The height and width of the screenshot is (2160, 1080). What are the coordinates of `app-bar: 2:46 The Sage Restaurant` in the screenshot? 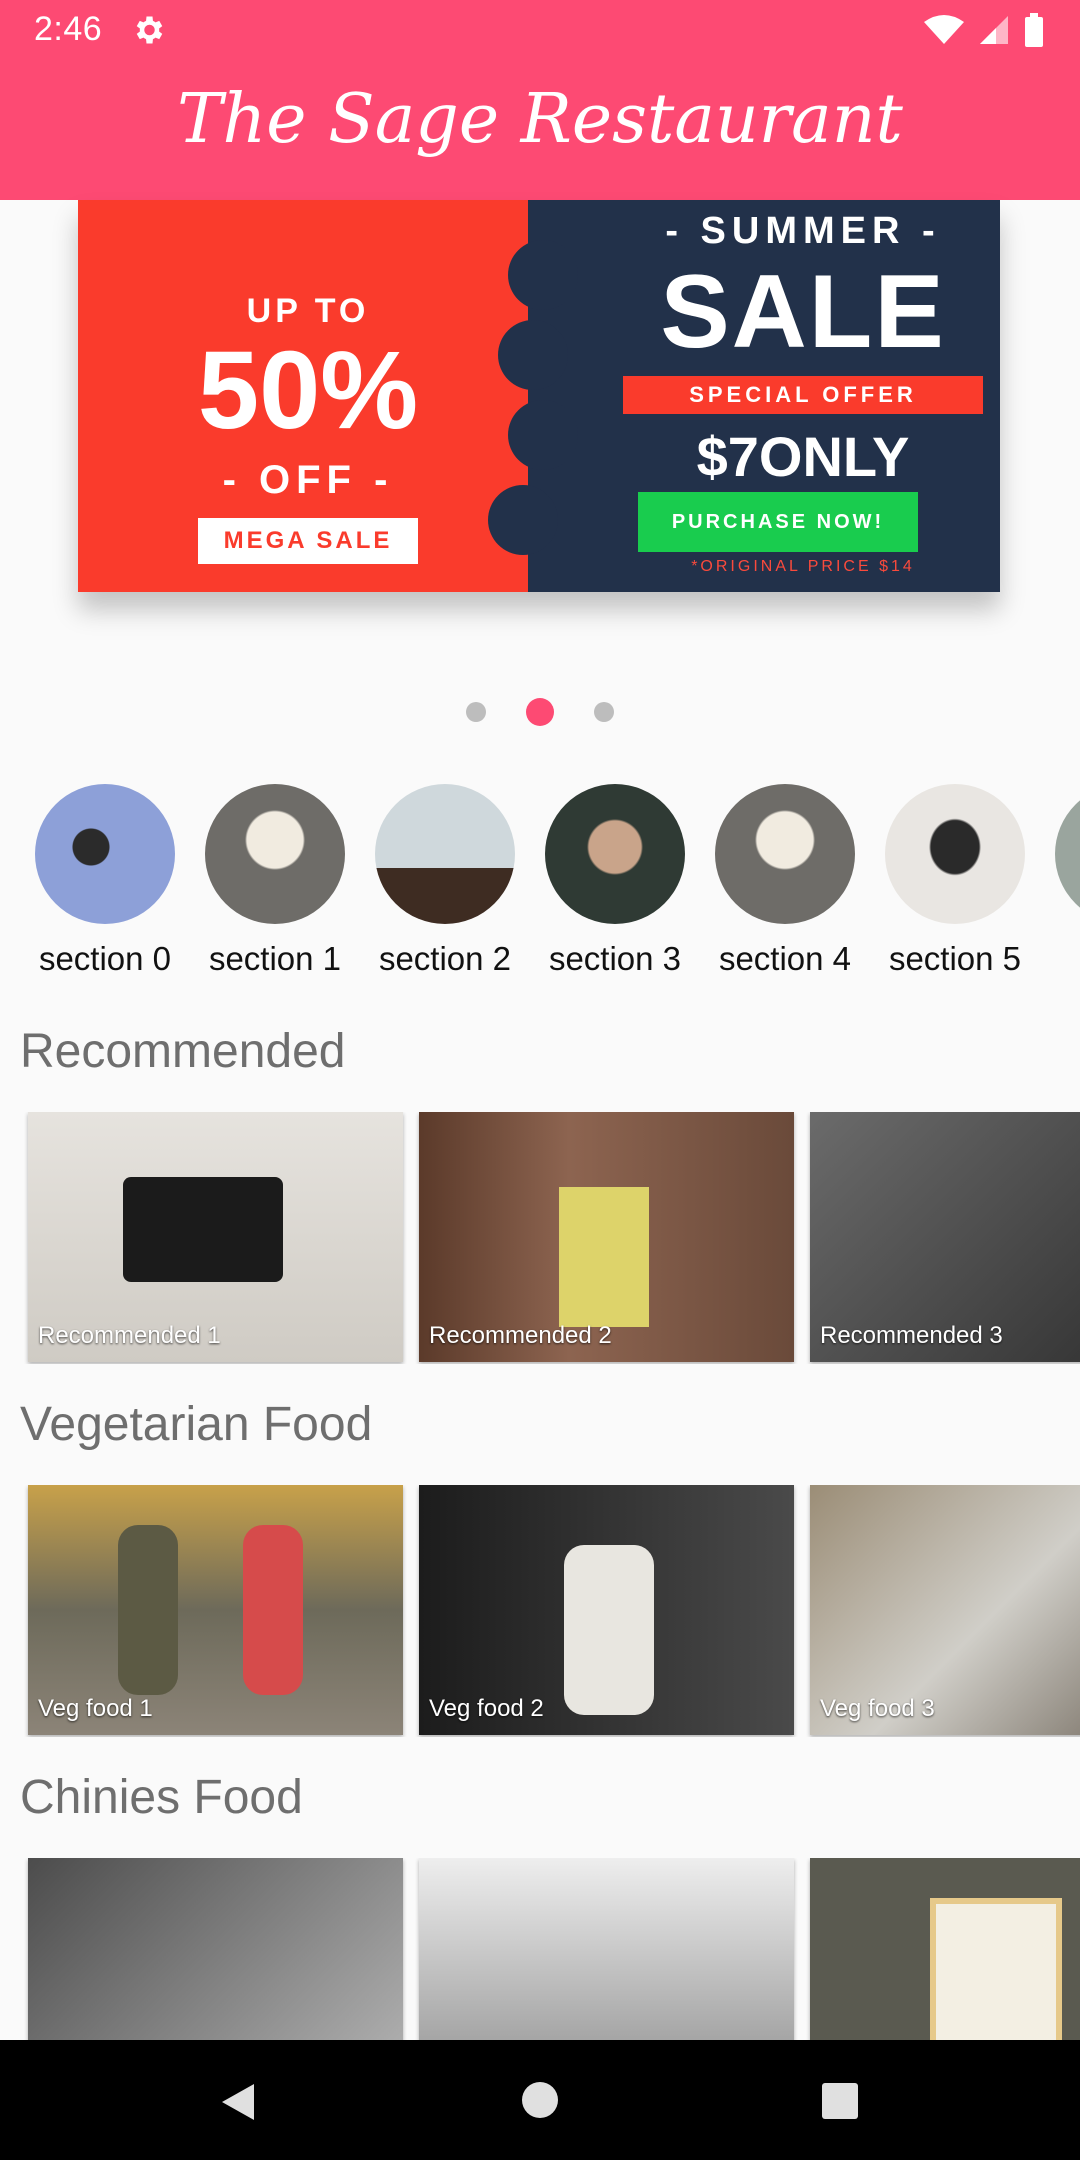 It's located at (540, 100).